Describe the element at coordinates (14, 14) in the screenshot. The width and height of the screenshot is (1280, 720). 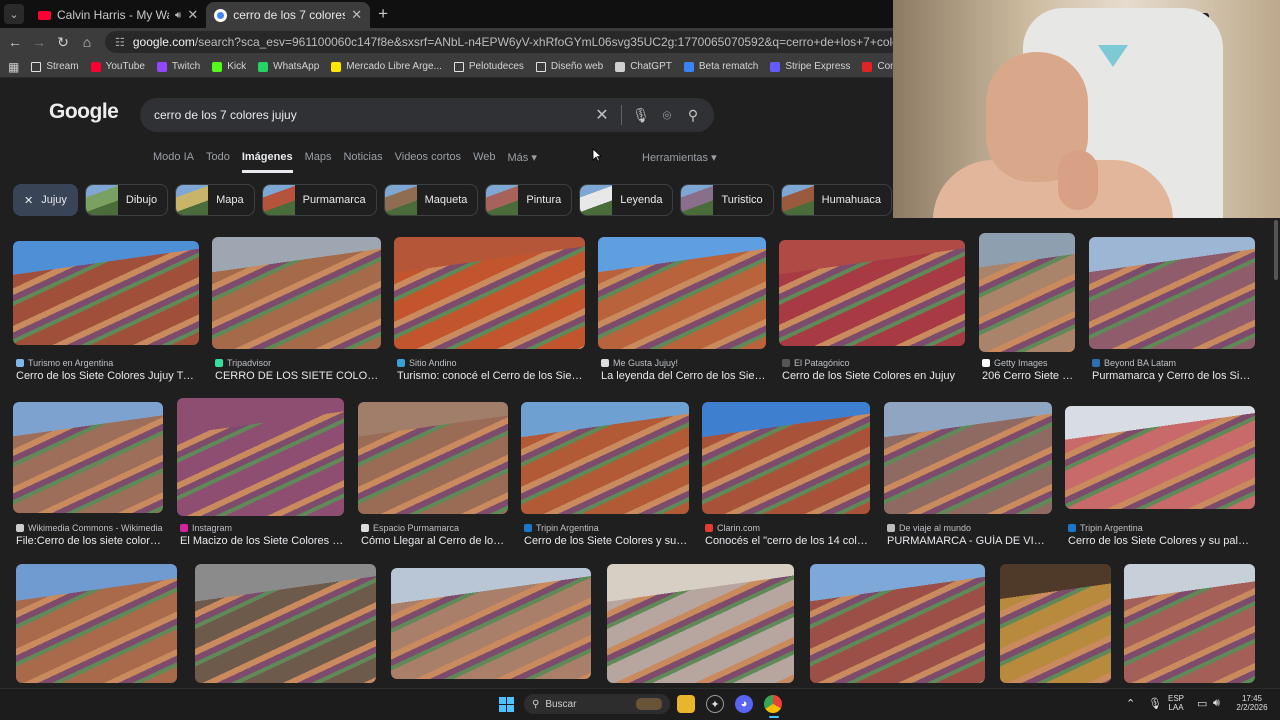
I see `tab-search-button: ⌄` at that location.